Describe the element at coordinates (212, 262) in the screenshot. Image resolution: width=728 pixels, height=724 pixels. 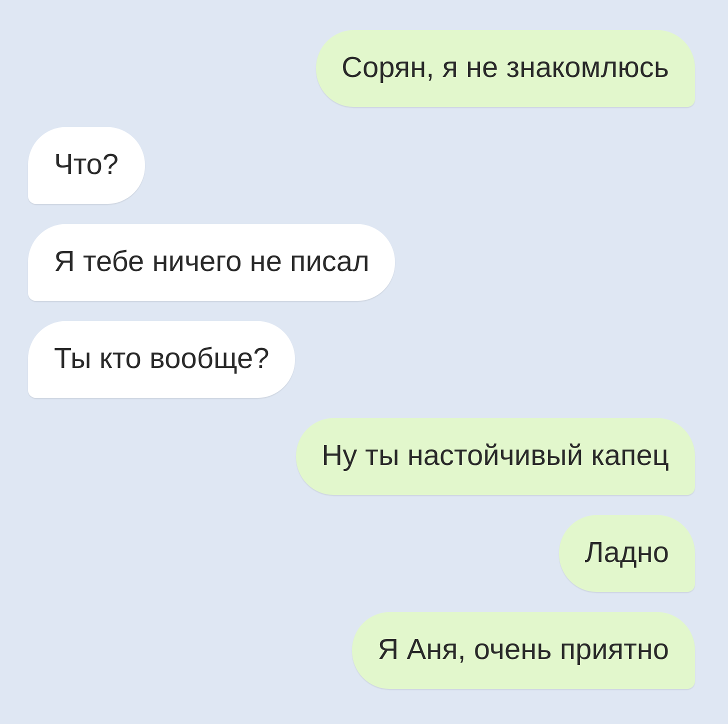
I see `received-message: Я тебе ничего не писал` at that location.